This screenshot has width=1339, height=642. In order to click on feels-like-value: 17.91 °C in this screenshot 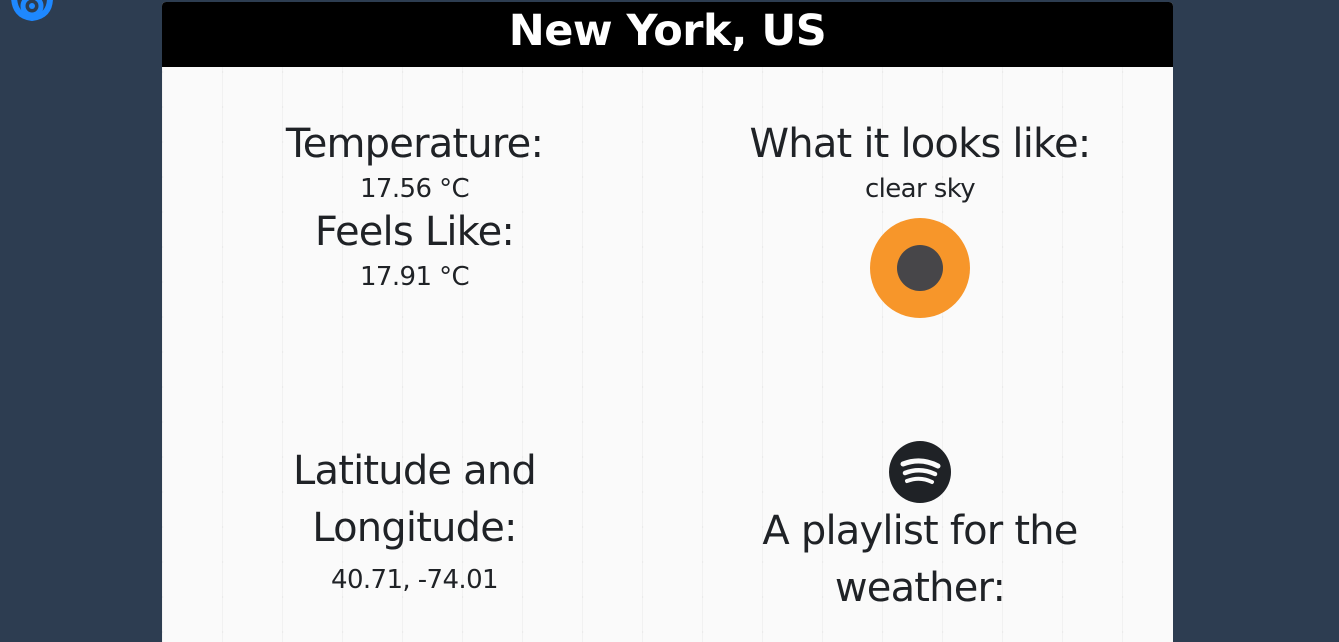, I will do `click(414, 277)`.